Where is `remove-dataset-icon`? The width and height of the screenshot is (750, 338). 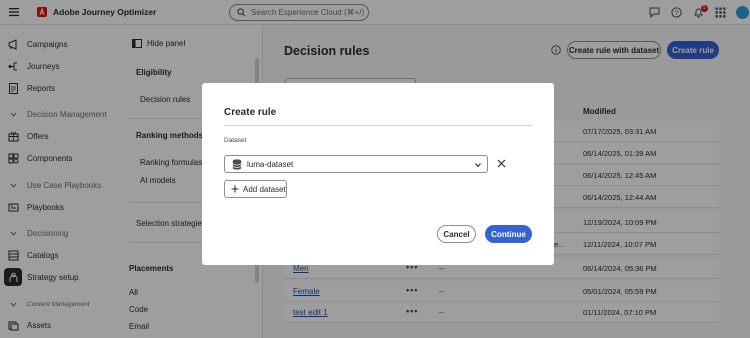 remove-dataset-icon is located at coordinates (501, 163).